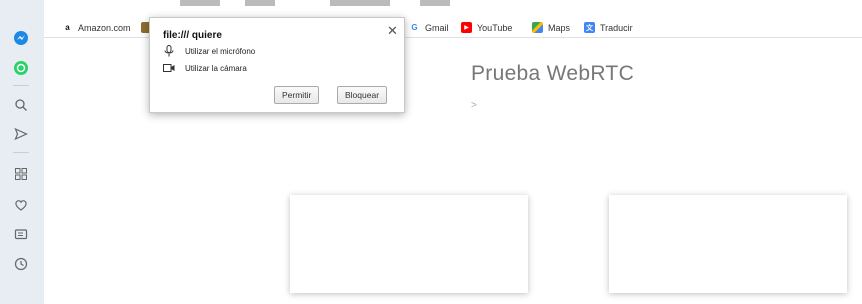 Image resolution: width=862 pixels, height=304 pixels. I want to click on bookmark-label: Gmail, so click(437, 27).